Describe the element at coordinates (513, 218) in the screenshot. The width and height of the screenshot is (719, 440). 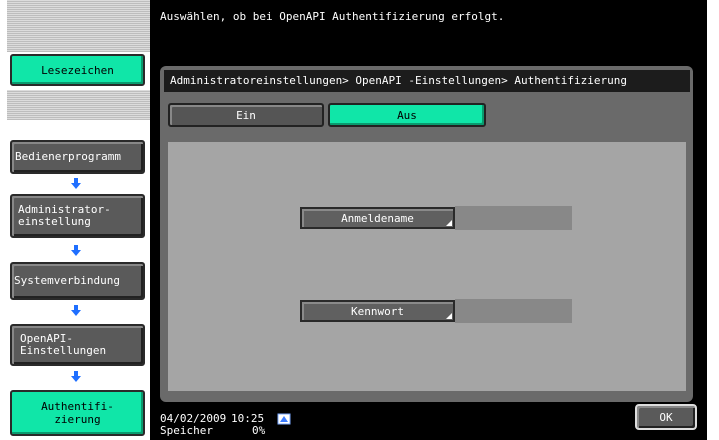
I see `anmeldename-field` at that location.